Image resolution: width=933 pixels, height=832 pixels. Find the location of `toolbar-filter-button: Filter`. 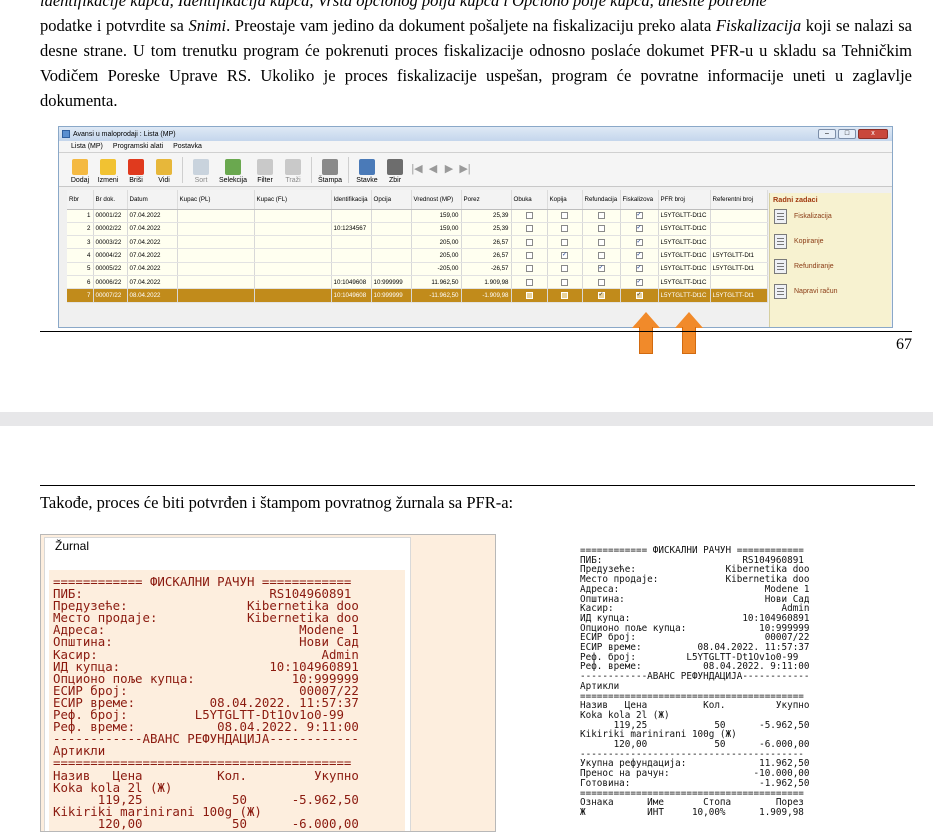

toolbar-filter-button: Filter is located at coordinates (265, 172).